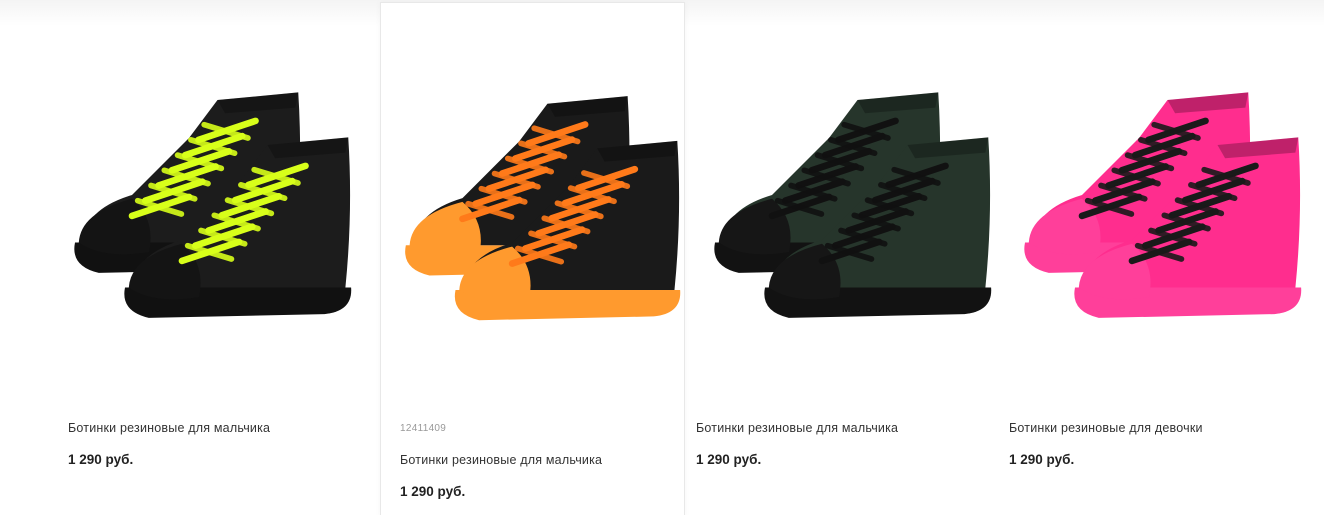  What do you see at coordinates (1106, 428) in the screenshot?
I see `product-title: Ботинки резиновые для девочки` at bounding box center [1106, 428].